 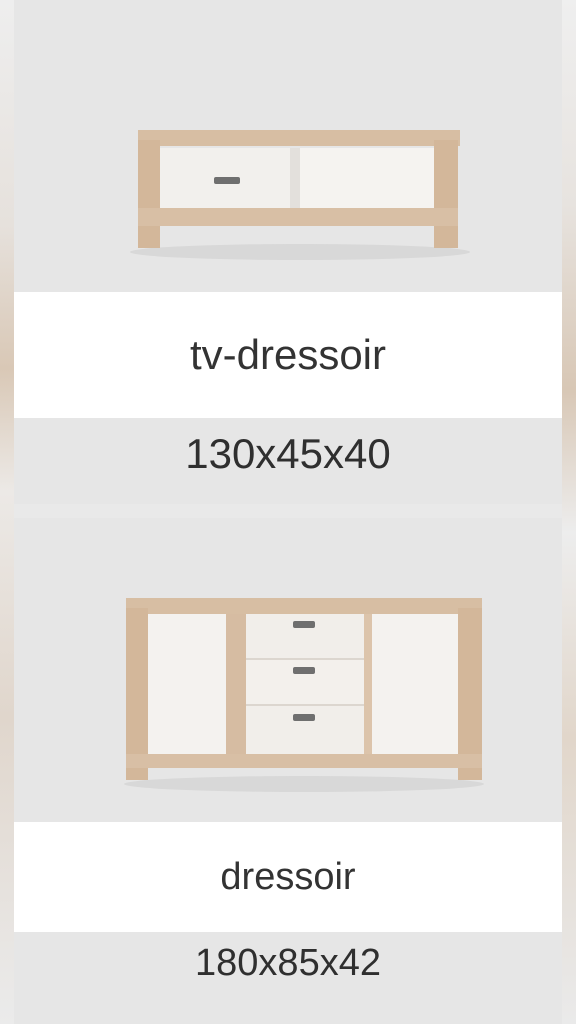 I want to click on product-name: dressoir, so click(x=288, y=877).